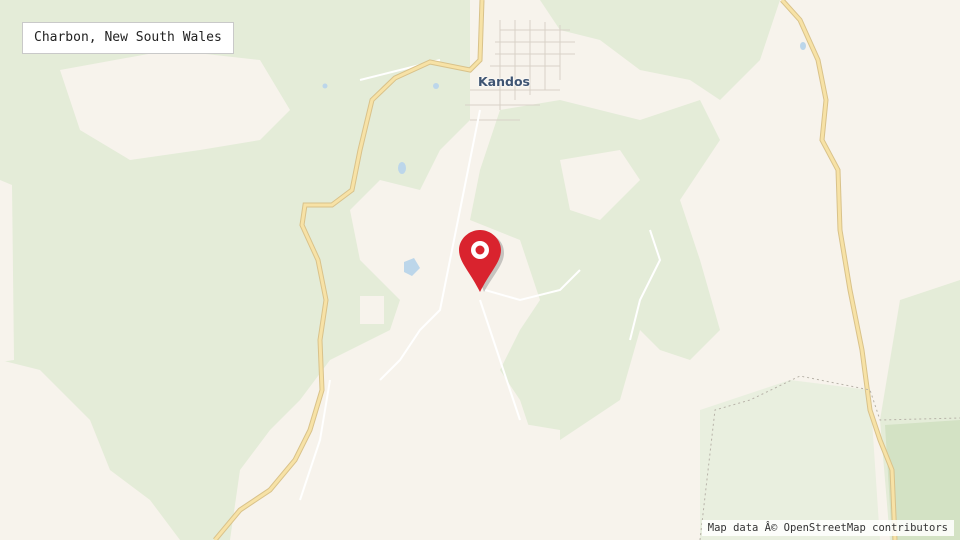  I want to click on map-attribution: Map data Â© OpenStreetMap contributors, so click(827, 528).